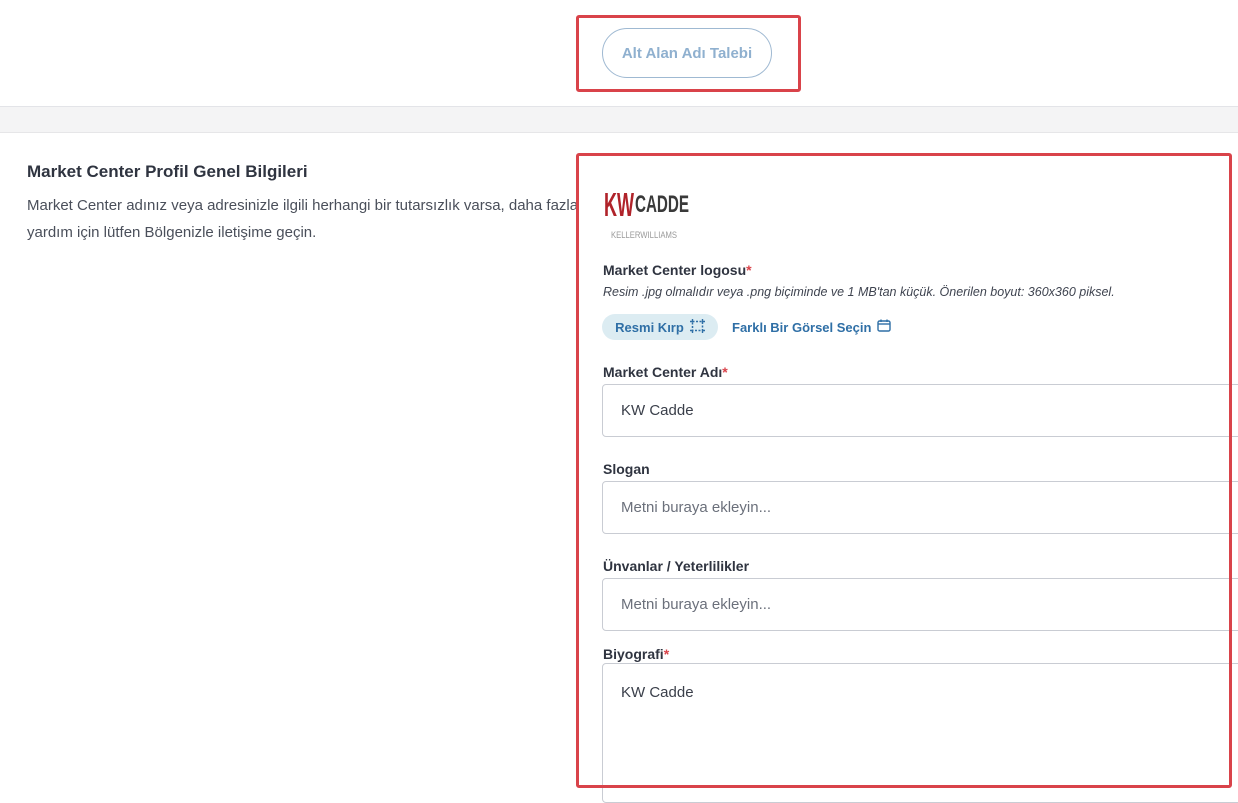 The width and height of the screenshot is (1238, 803). I want to click on calendar-icon, so click(884, 327).